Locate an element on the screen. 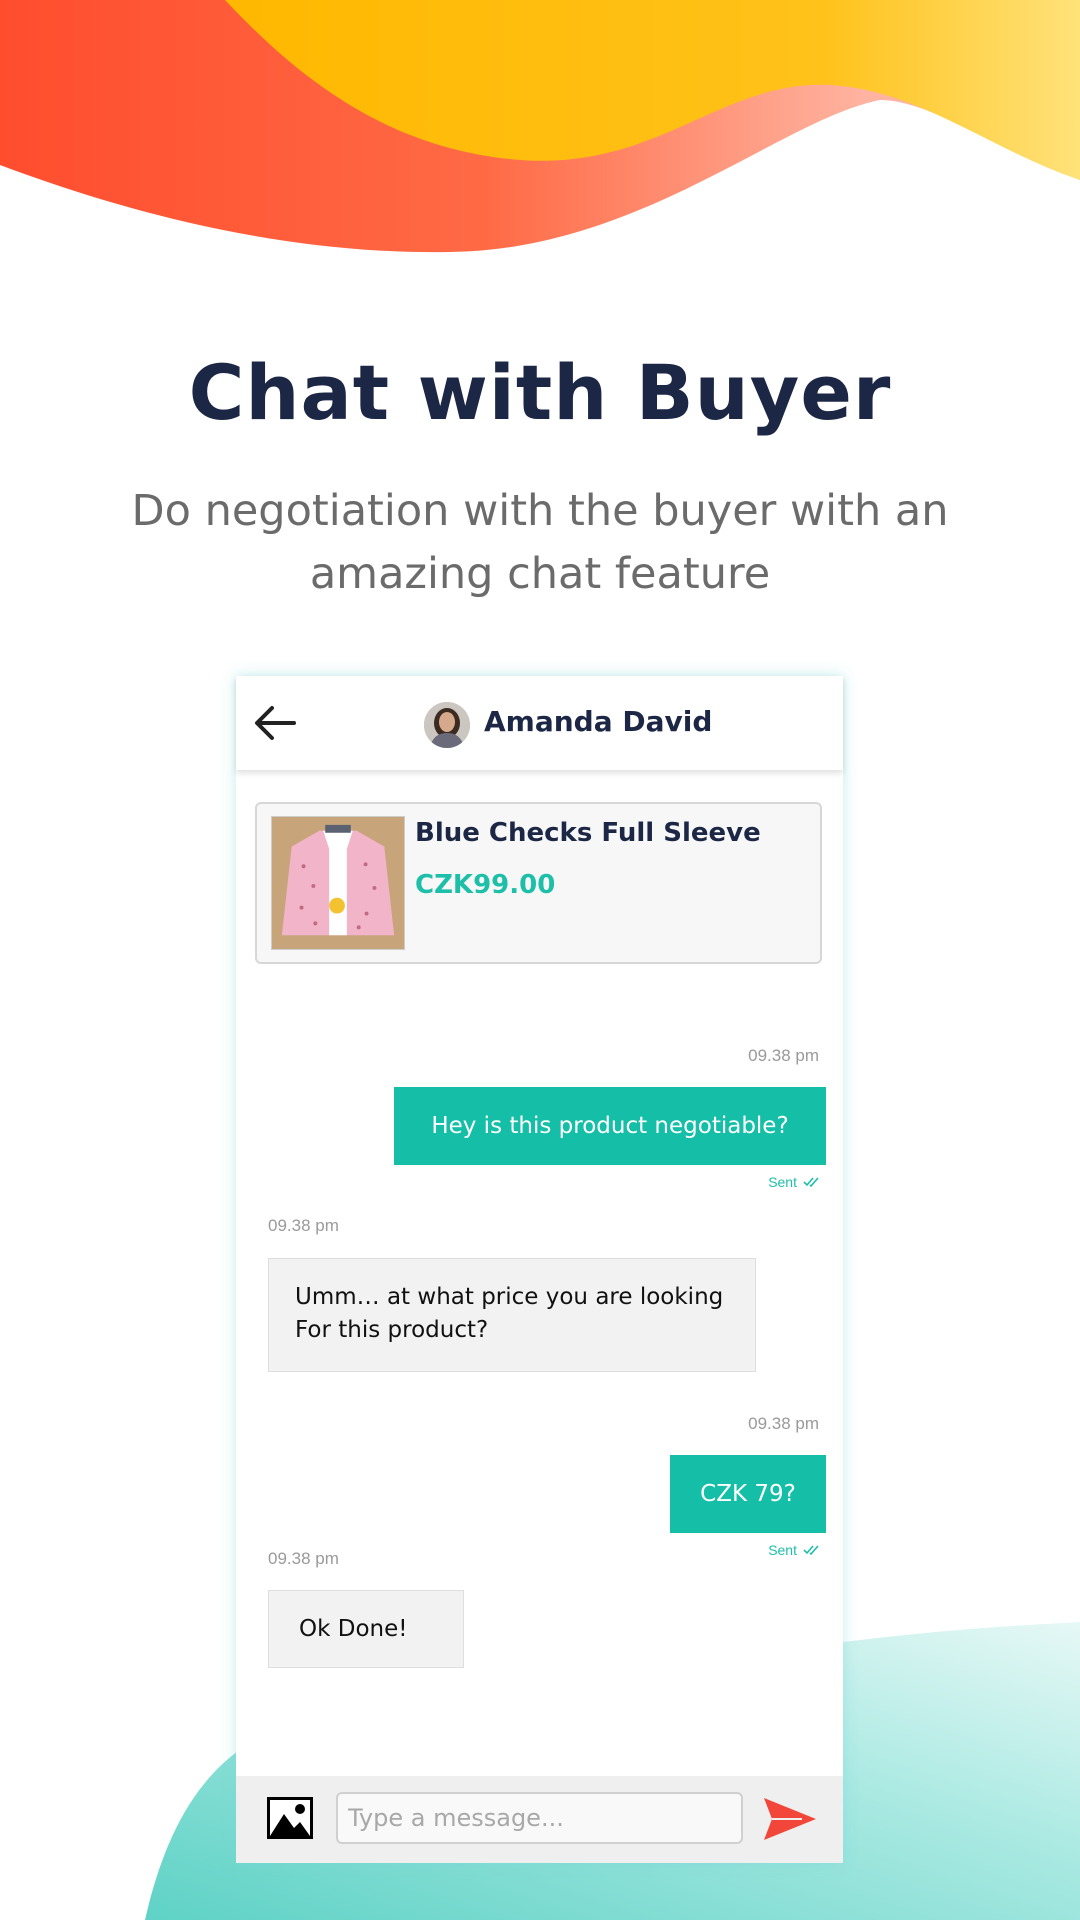  product-price: CZK99.00 is located at coordinates (485, 885).